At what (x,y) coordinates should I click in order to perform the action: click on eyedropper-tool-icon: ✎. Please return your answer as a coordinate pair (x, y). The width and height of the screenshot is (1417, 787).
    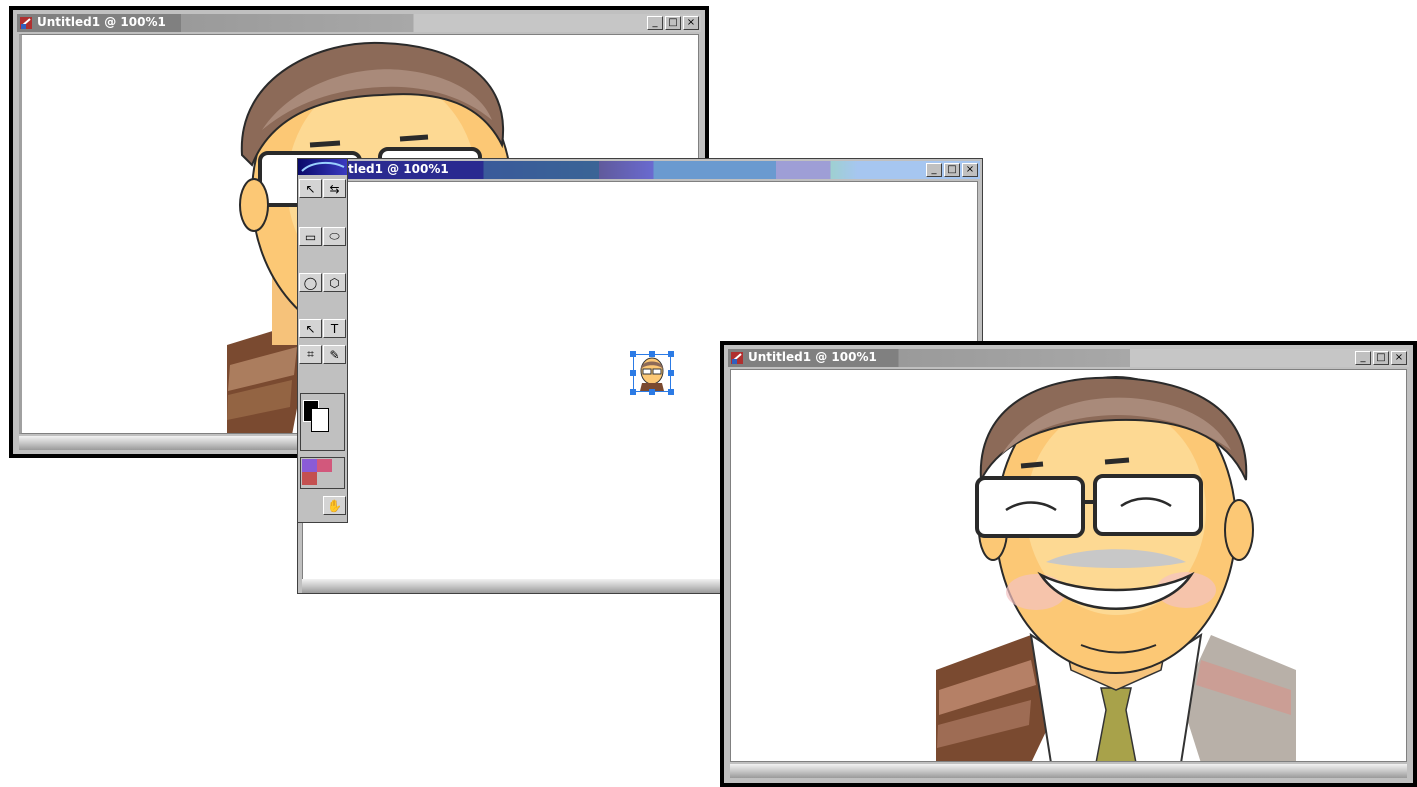
    Looking at the image, I should click on (334, 354).